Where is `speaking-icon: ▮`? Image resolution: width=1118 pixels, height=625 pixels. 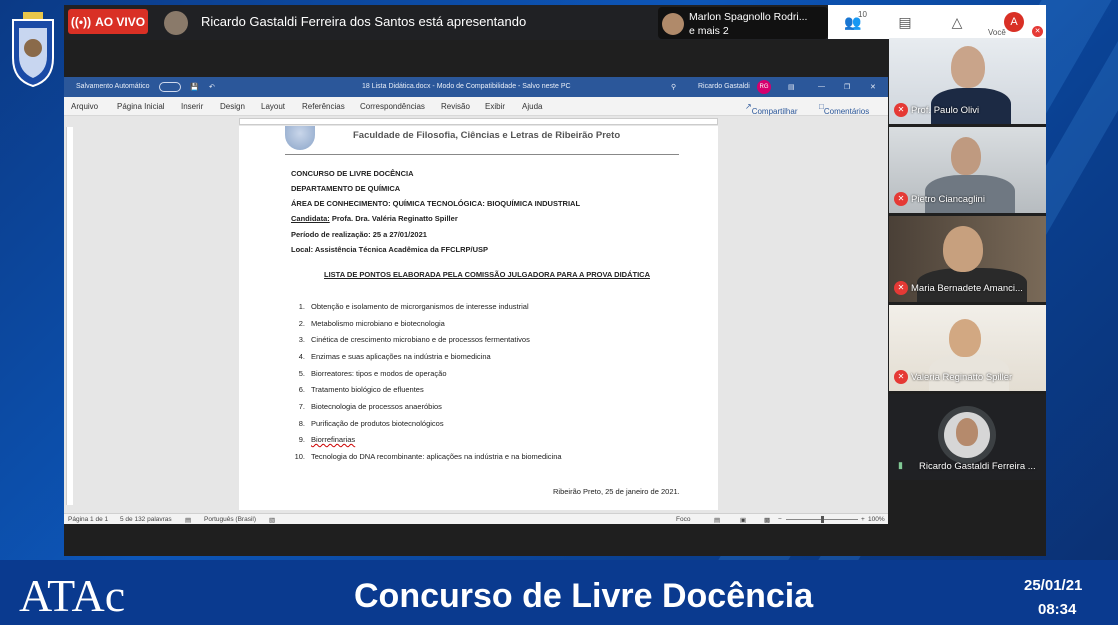
speaking-icon: ▮ is located at coordinates (900, 465).